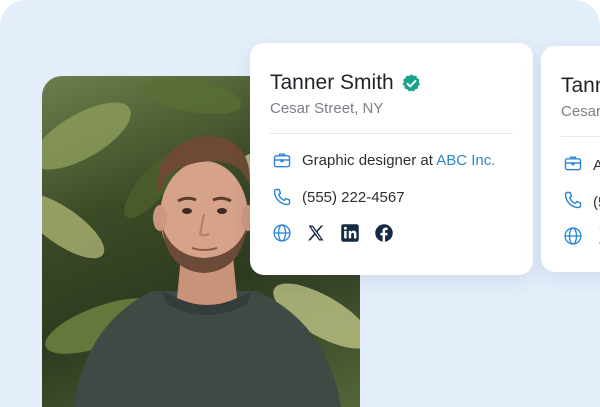 This screenshot has width=600, height=407. I want to click on verified-badge-icon, so click(411, 83).